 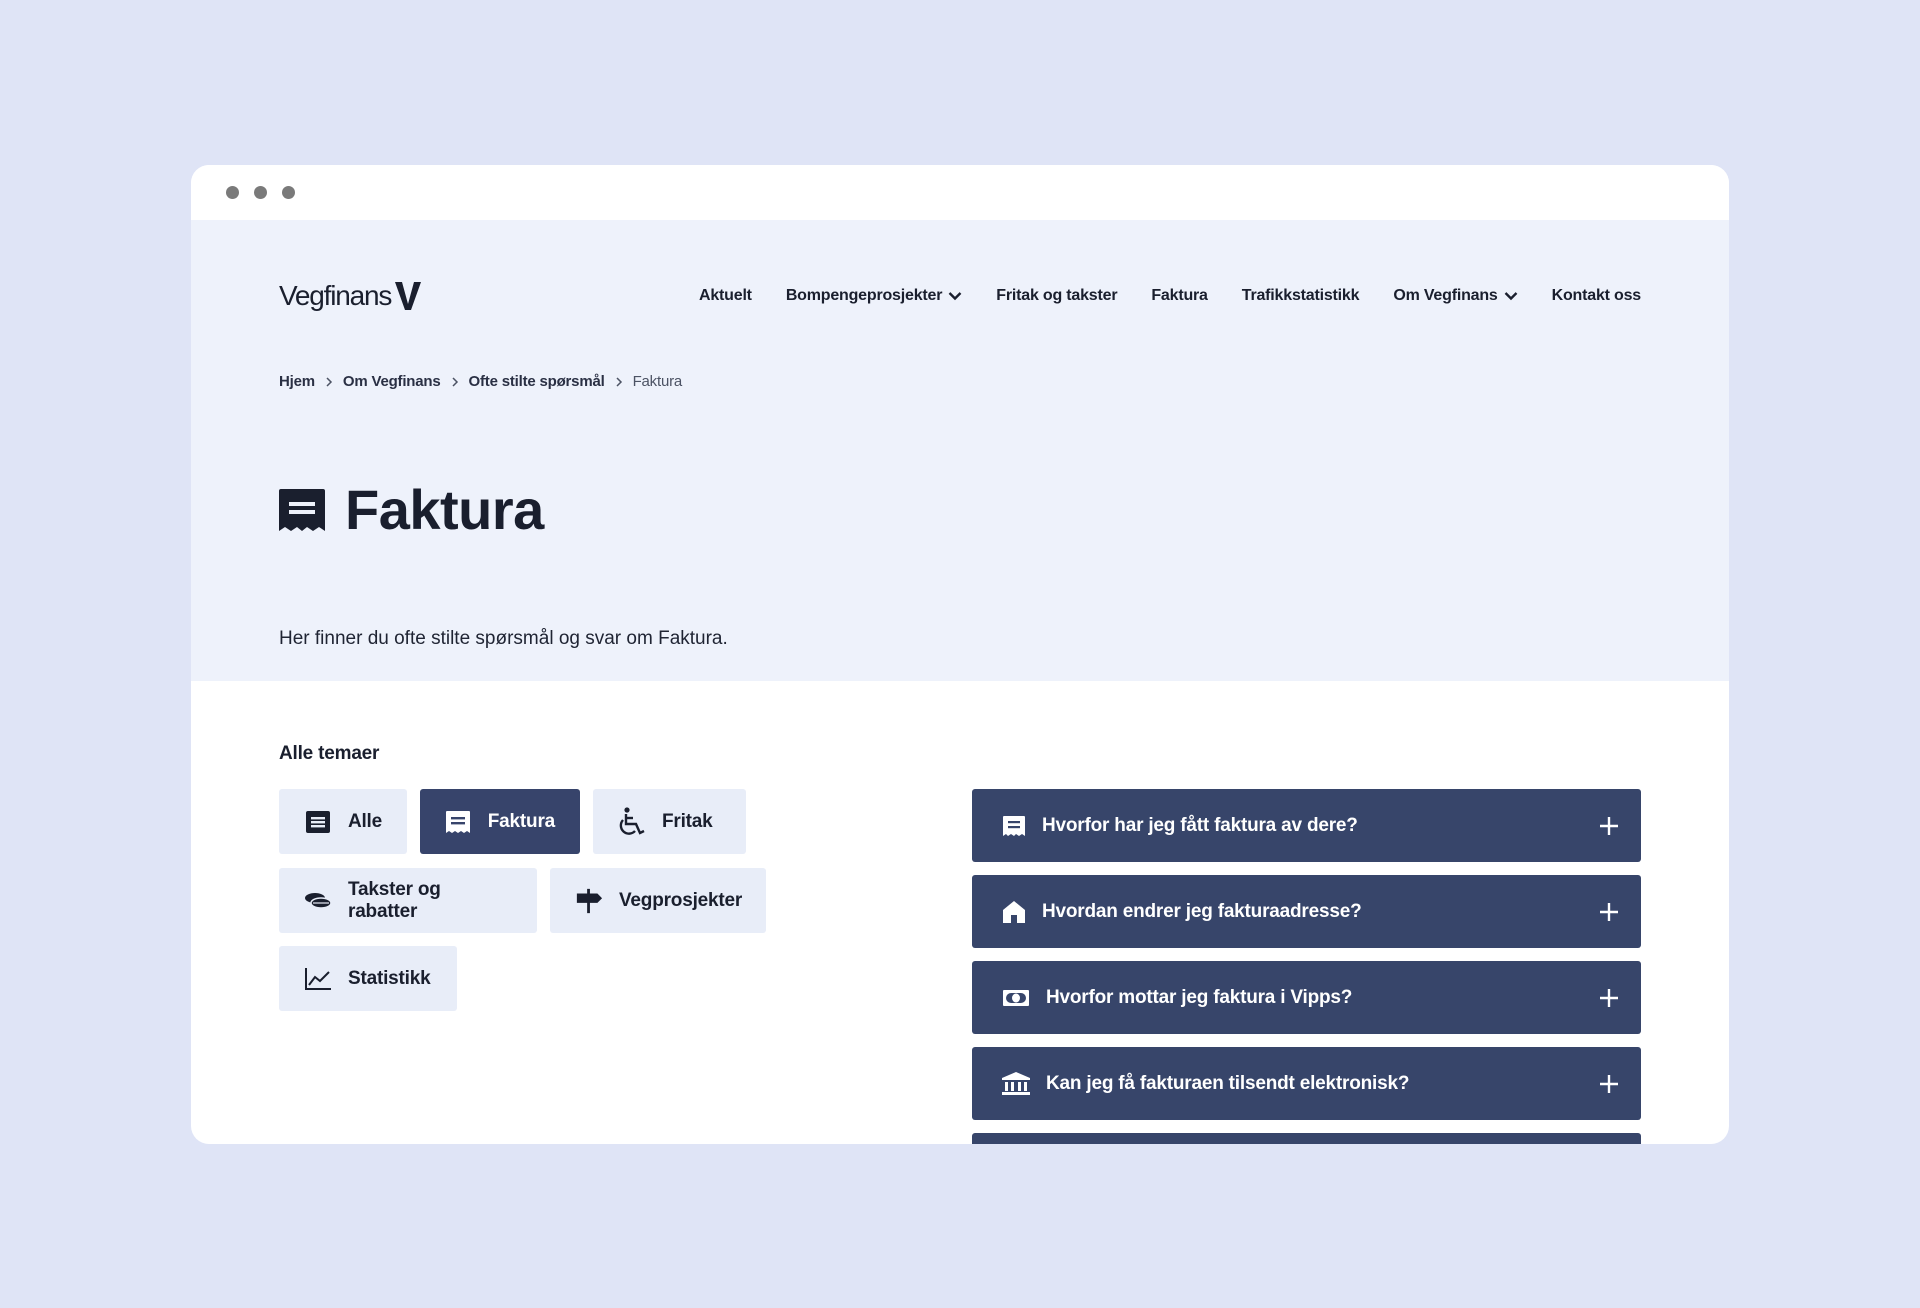 What do you see at coordinates (1014, 912) in the screenshot?
I see `house-icon` at bounding box center [1014, 912].